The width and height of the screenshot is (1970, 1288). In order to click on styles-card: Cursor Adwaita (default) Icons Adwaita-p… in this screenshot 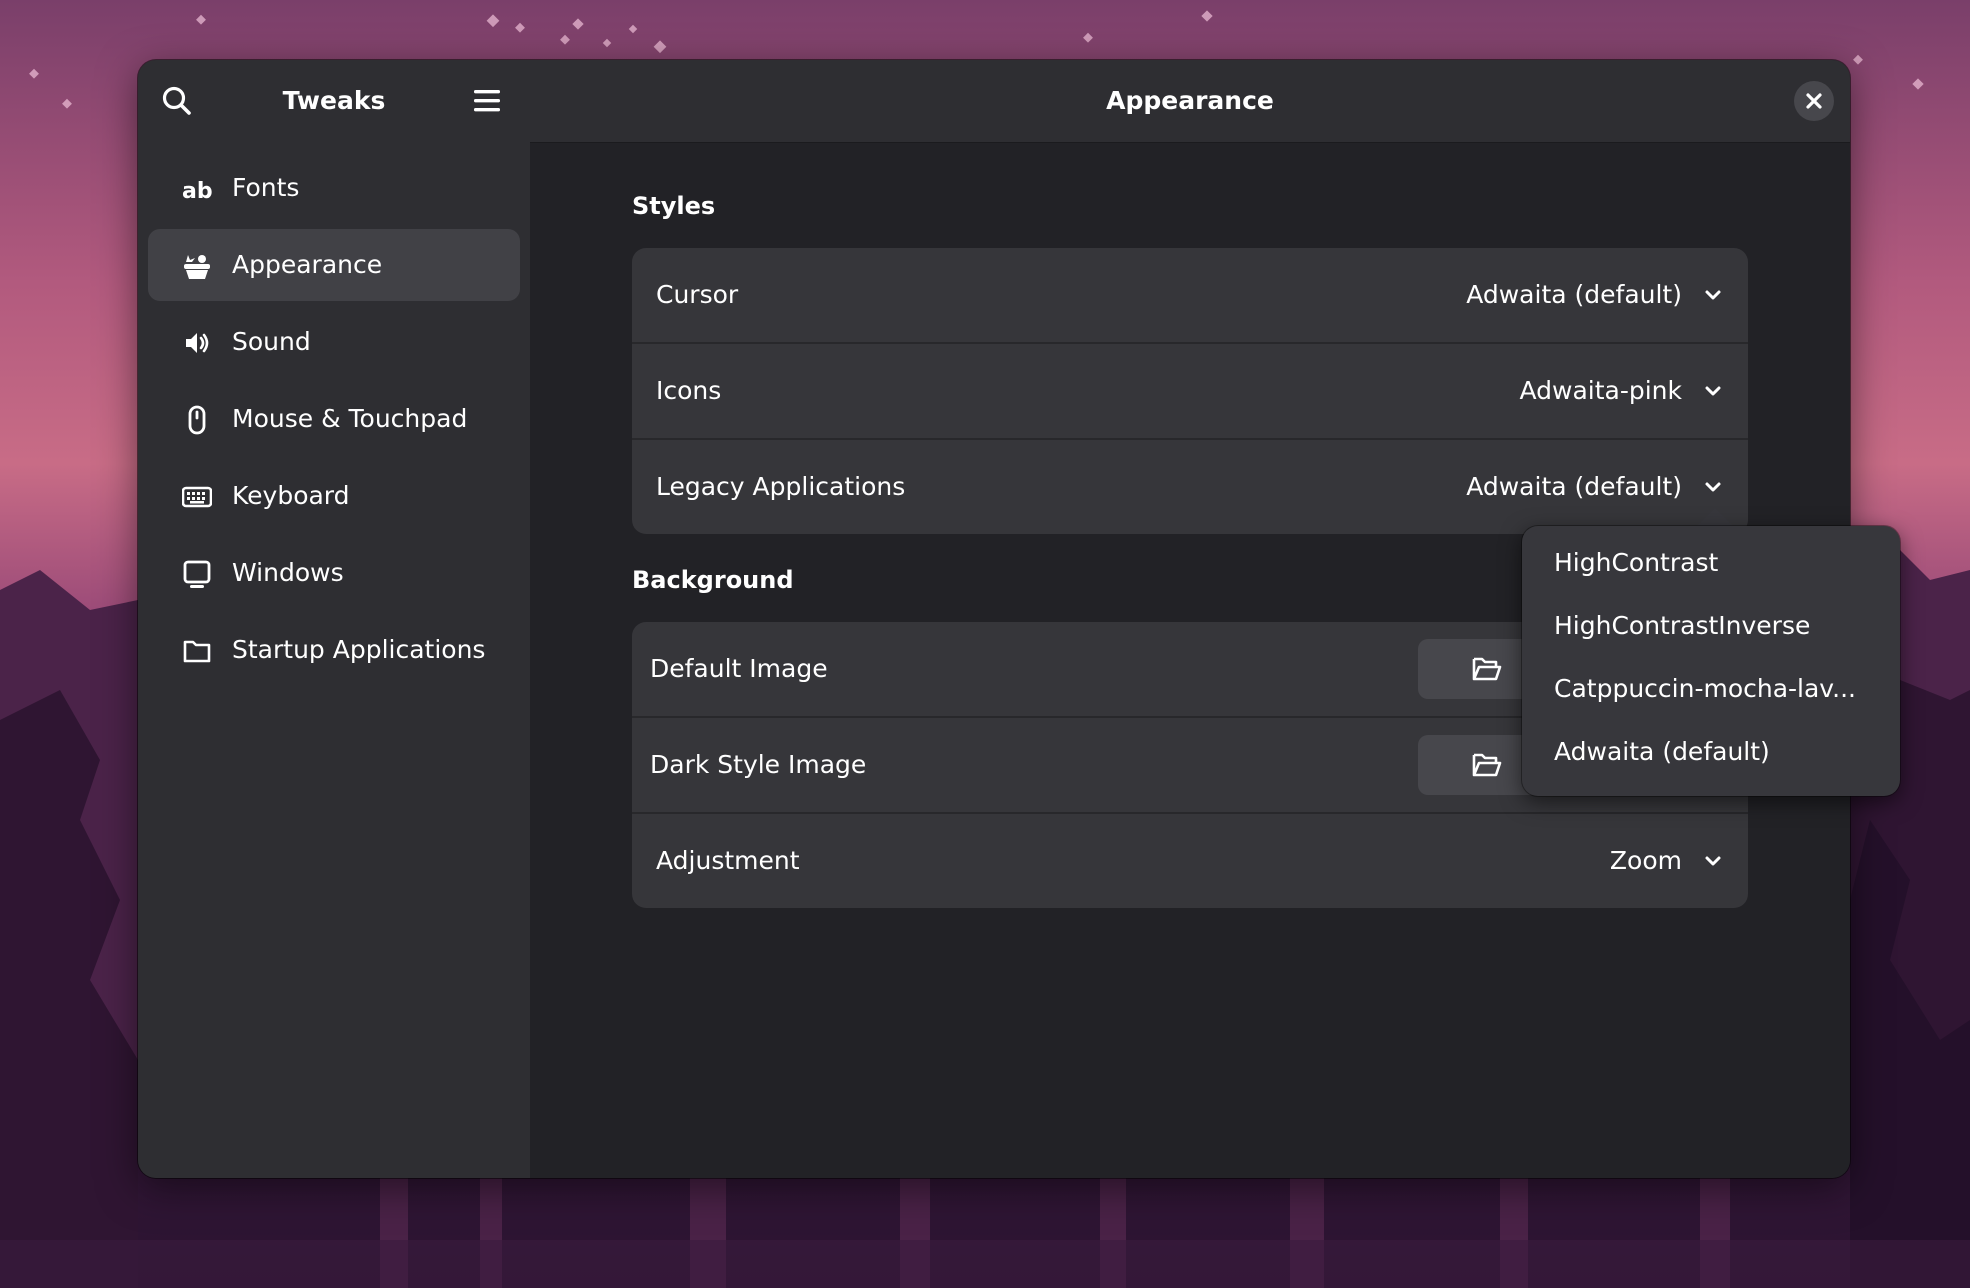, I will do `click(1190, 391)`.